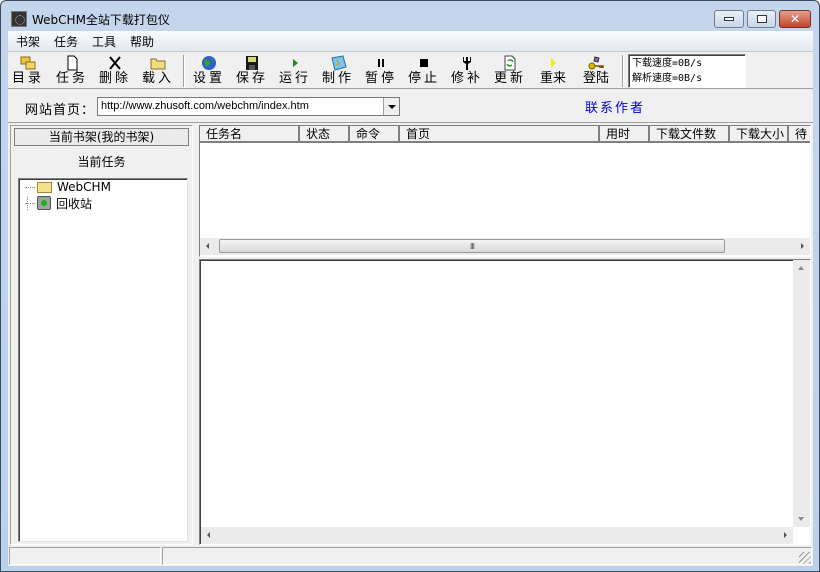 The height and width of the screenshot is (572, 820). I want to click on homepage-url-value: http://www.zhusoft.com/webchm/index.htm, so click(205, 106).